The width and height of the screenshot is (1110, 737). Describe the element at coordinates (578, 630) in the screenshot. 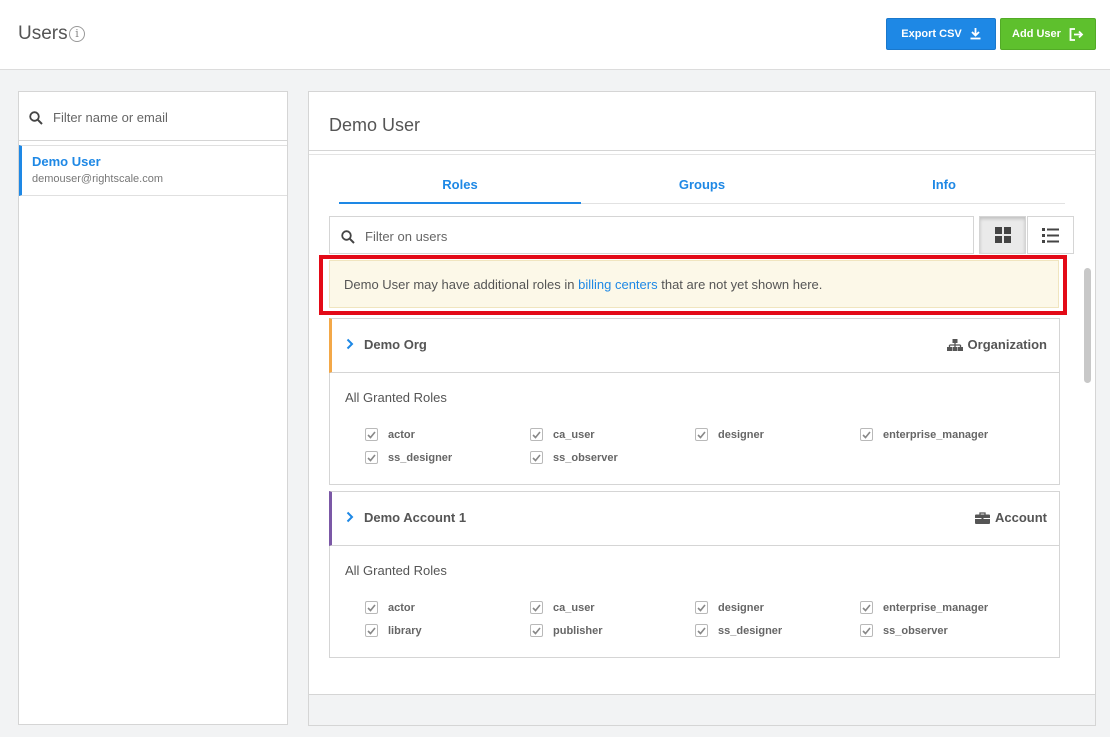

I see `role-label: publisher` at that location.